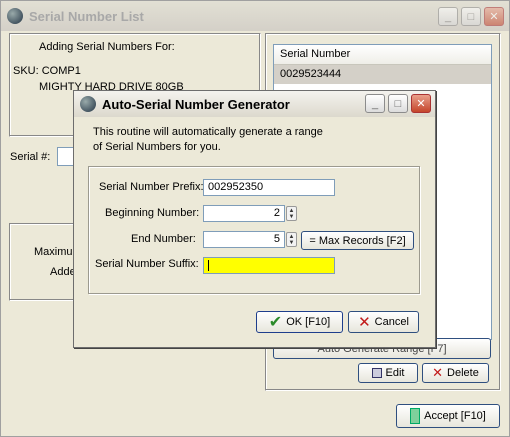 This screenshot has height=437, width=510. I want to click on dialog-maximize-button: □, so click(398, 103).